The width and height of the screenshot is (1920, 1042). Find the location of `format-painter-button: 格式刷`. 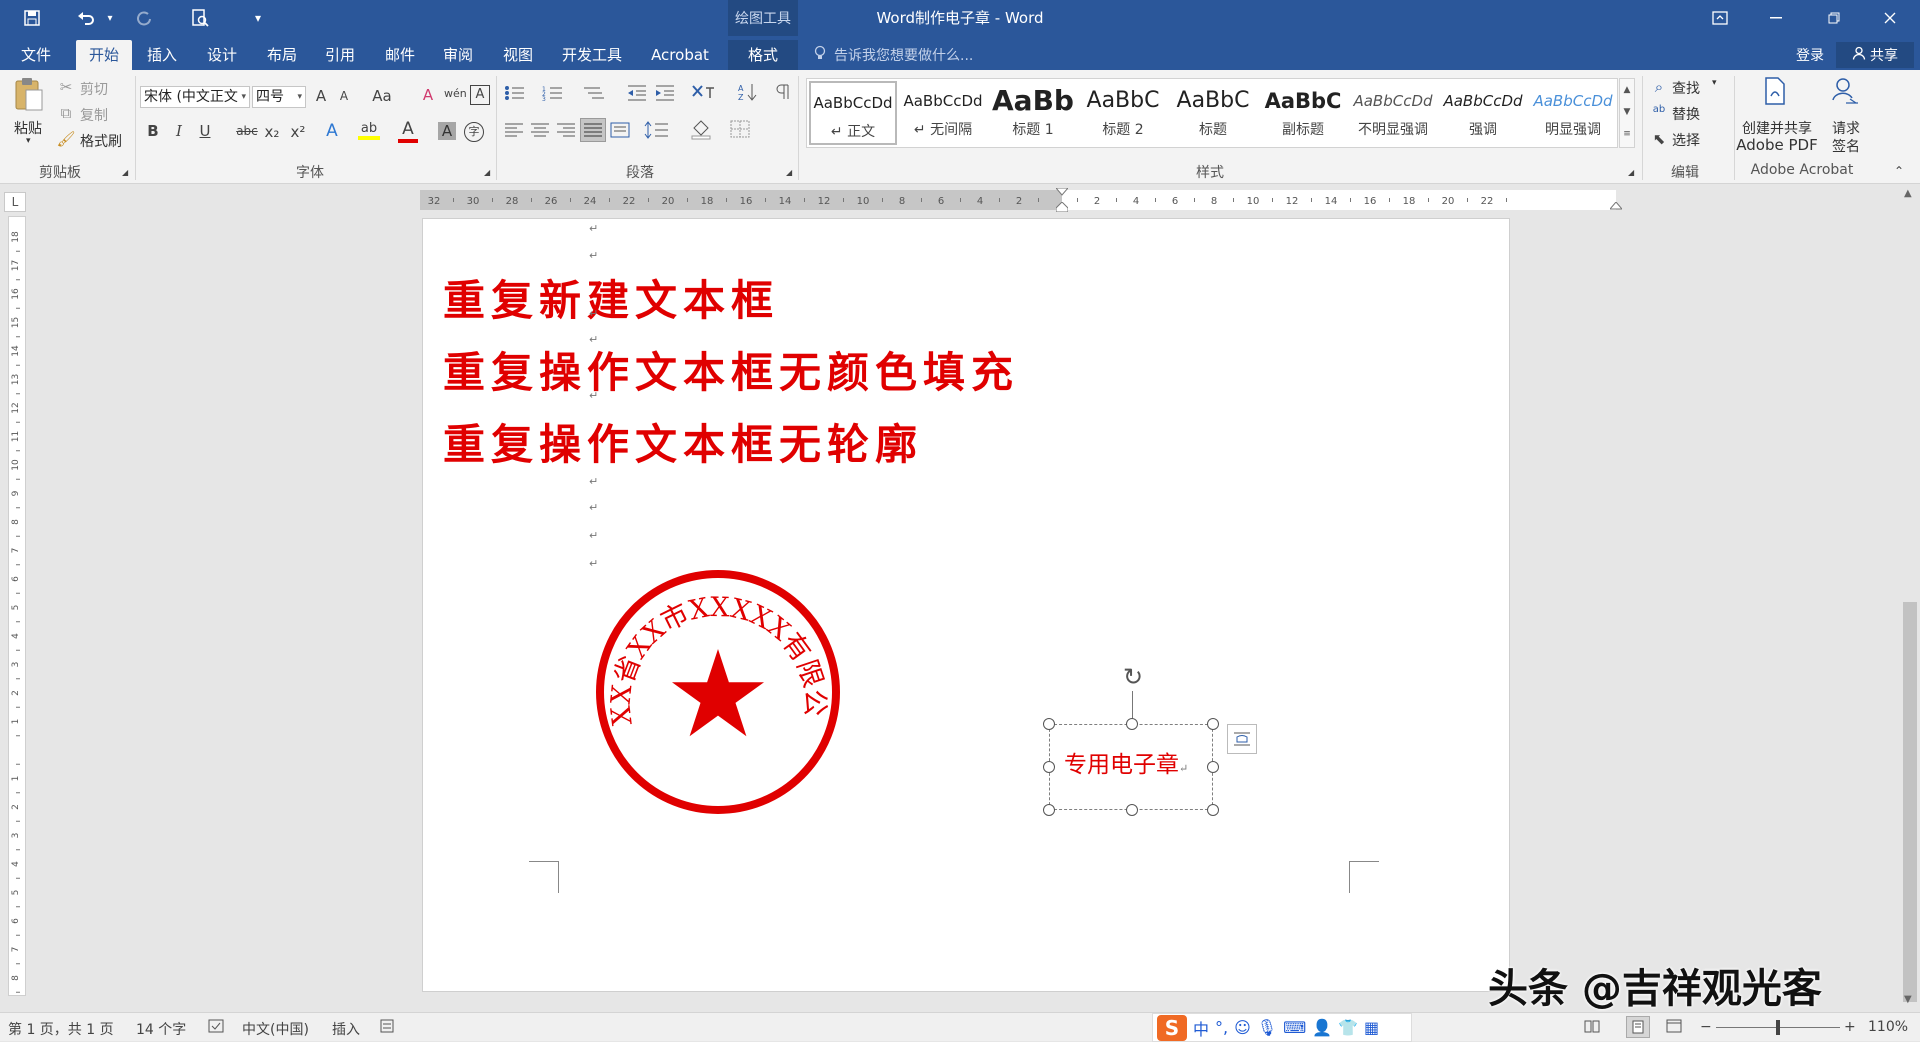

format-painter-button: 格式刷 is located at coordinates (101, 141).